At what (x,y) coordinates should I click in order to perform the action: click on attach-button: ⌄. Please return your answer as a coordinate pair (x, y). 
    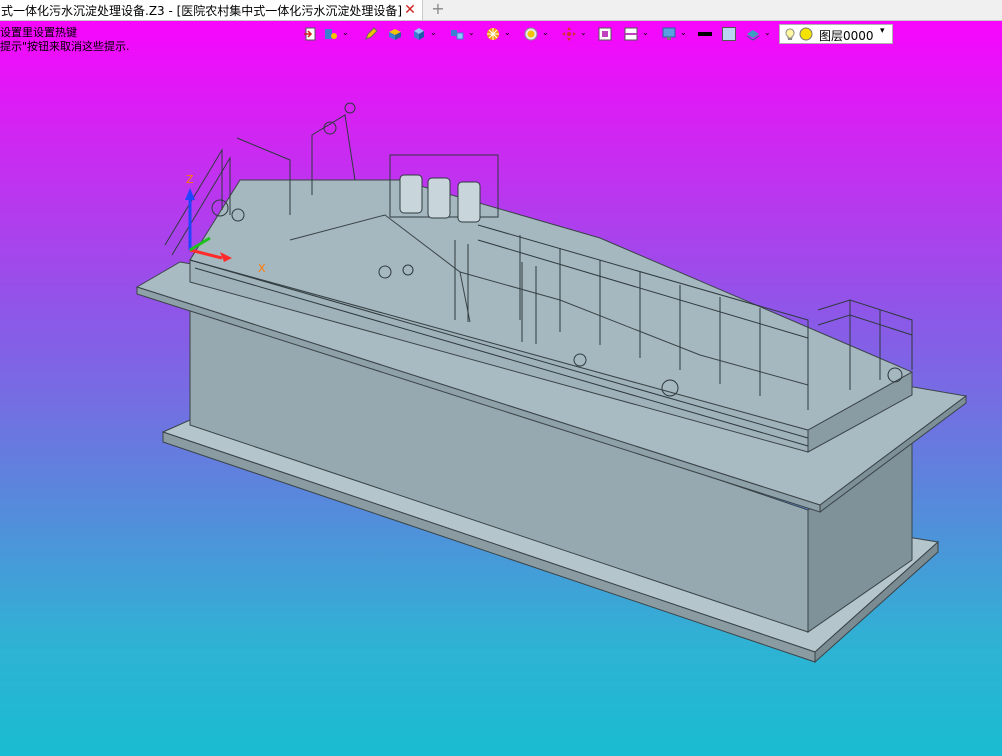
    Looking at the image, I should click on (337, 34).